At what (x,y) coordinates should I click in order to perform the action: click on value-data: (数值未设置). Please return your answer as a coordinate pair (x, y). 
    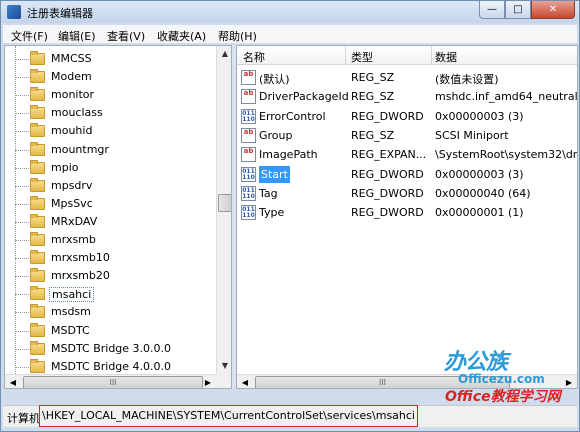
    Looking at the image, I should click on (467, 79).